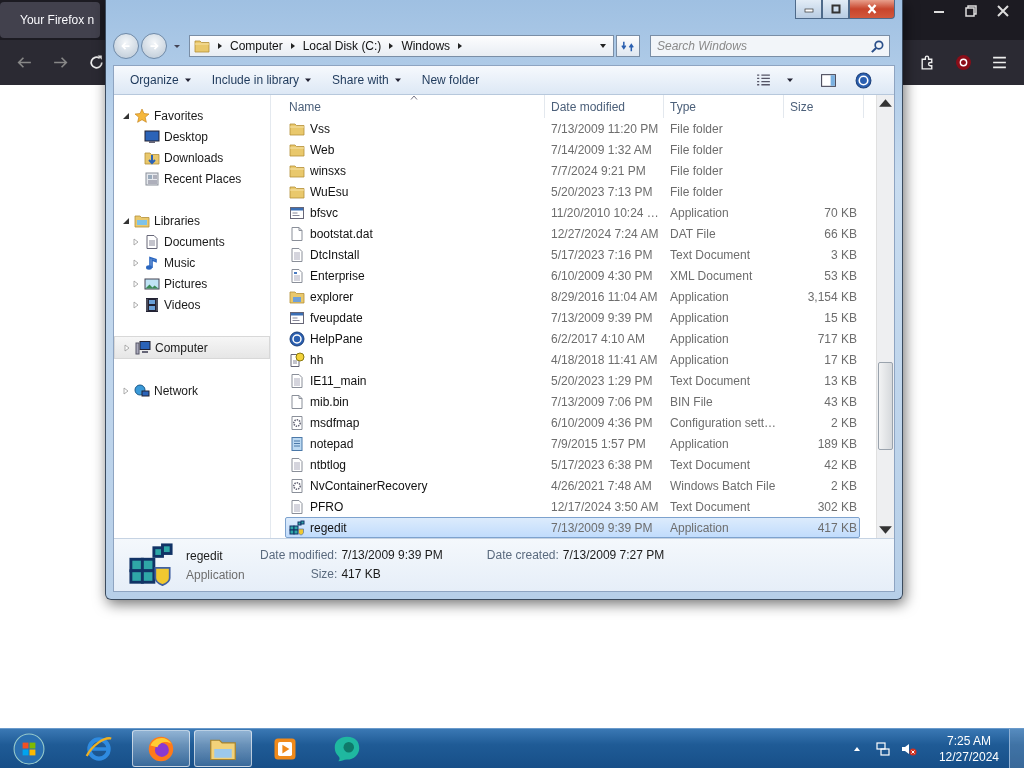 The height and width of the screenshot is (768, 1024). What do you see at coordinates (297, 296) in the screenshot?
I see `folder-icon` at bounding box center [297, 296].